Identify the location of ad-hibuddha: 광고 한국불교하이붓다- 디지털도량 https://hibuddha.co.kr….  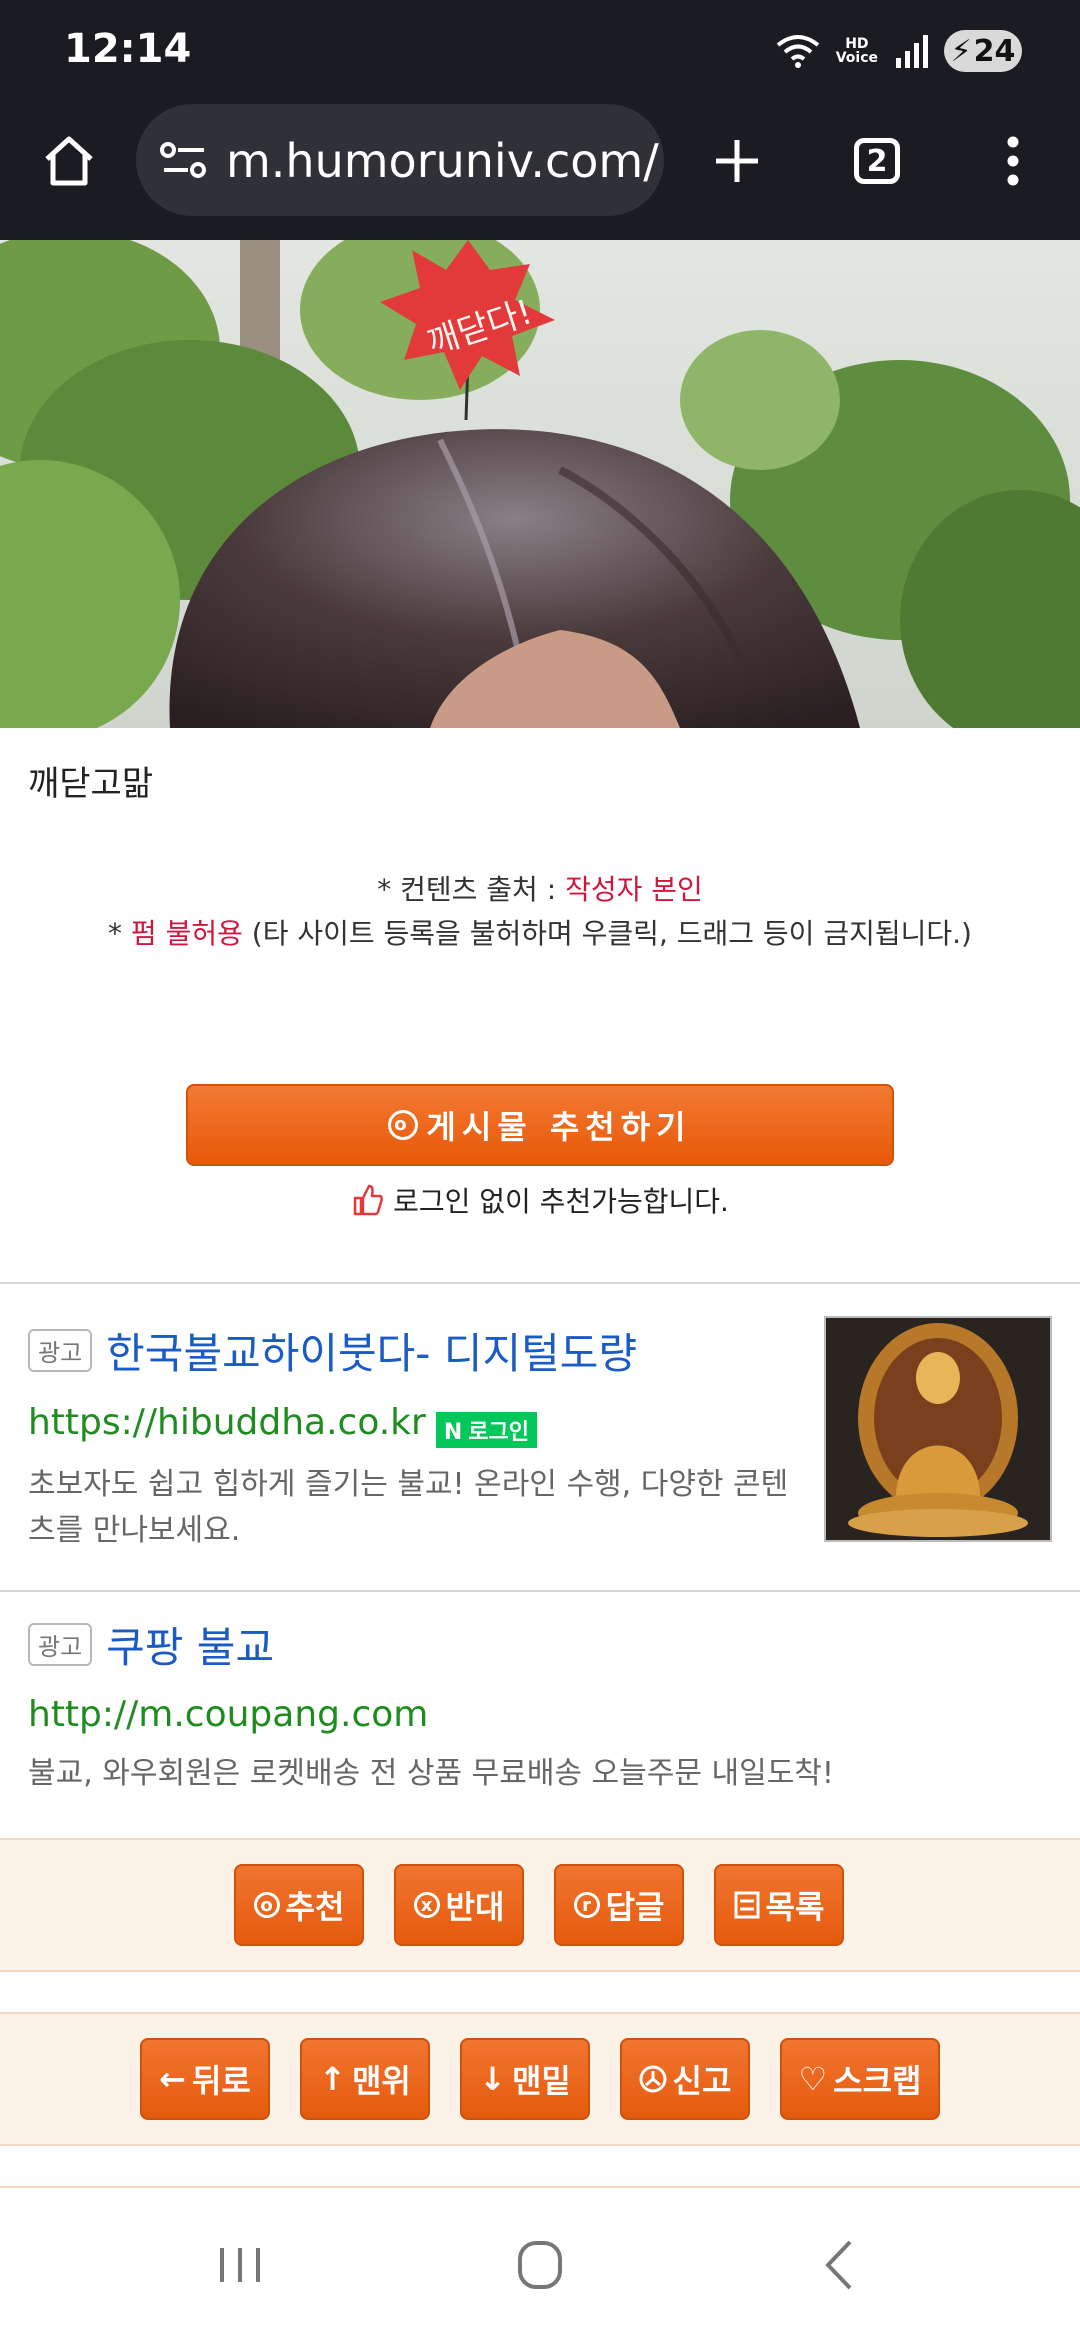
(418, 1437).